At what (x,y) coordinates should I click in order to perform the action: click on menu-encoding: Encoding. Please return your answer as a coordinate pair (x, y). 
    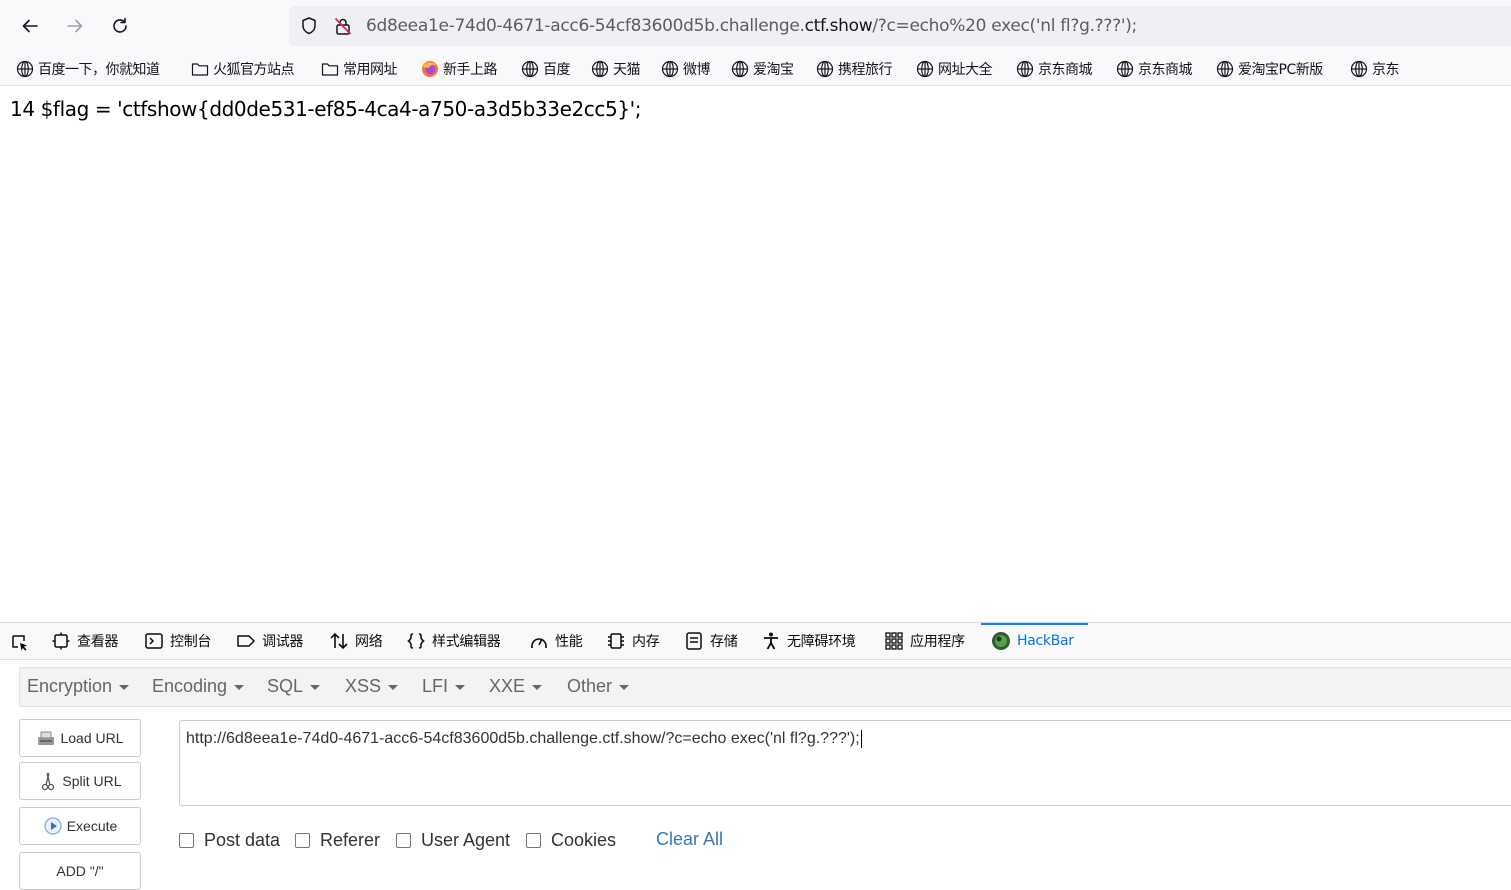
    Looking at the image, I should click on (198, 686).